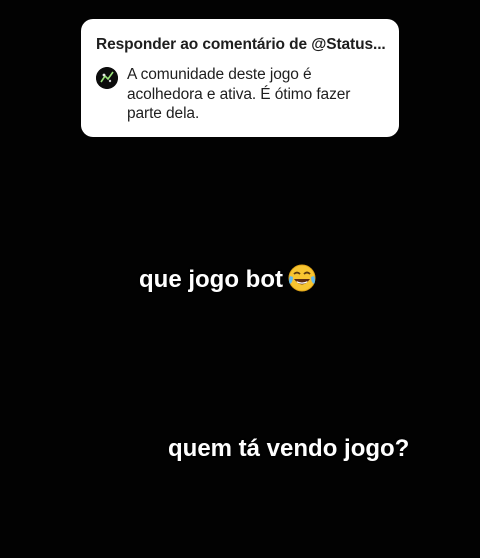 The height and width of the screenshot is (558, 480). I want to click on caption-second: quem tá vendo jogo?, so click(289, 448).